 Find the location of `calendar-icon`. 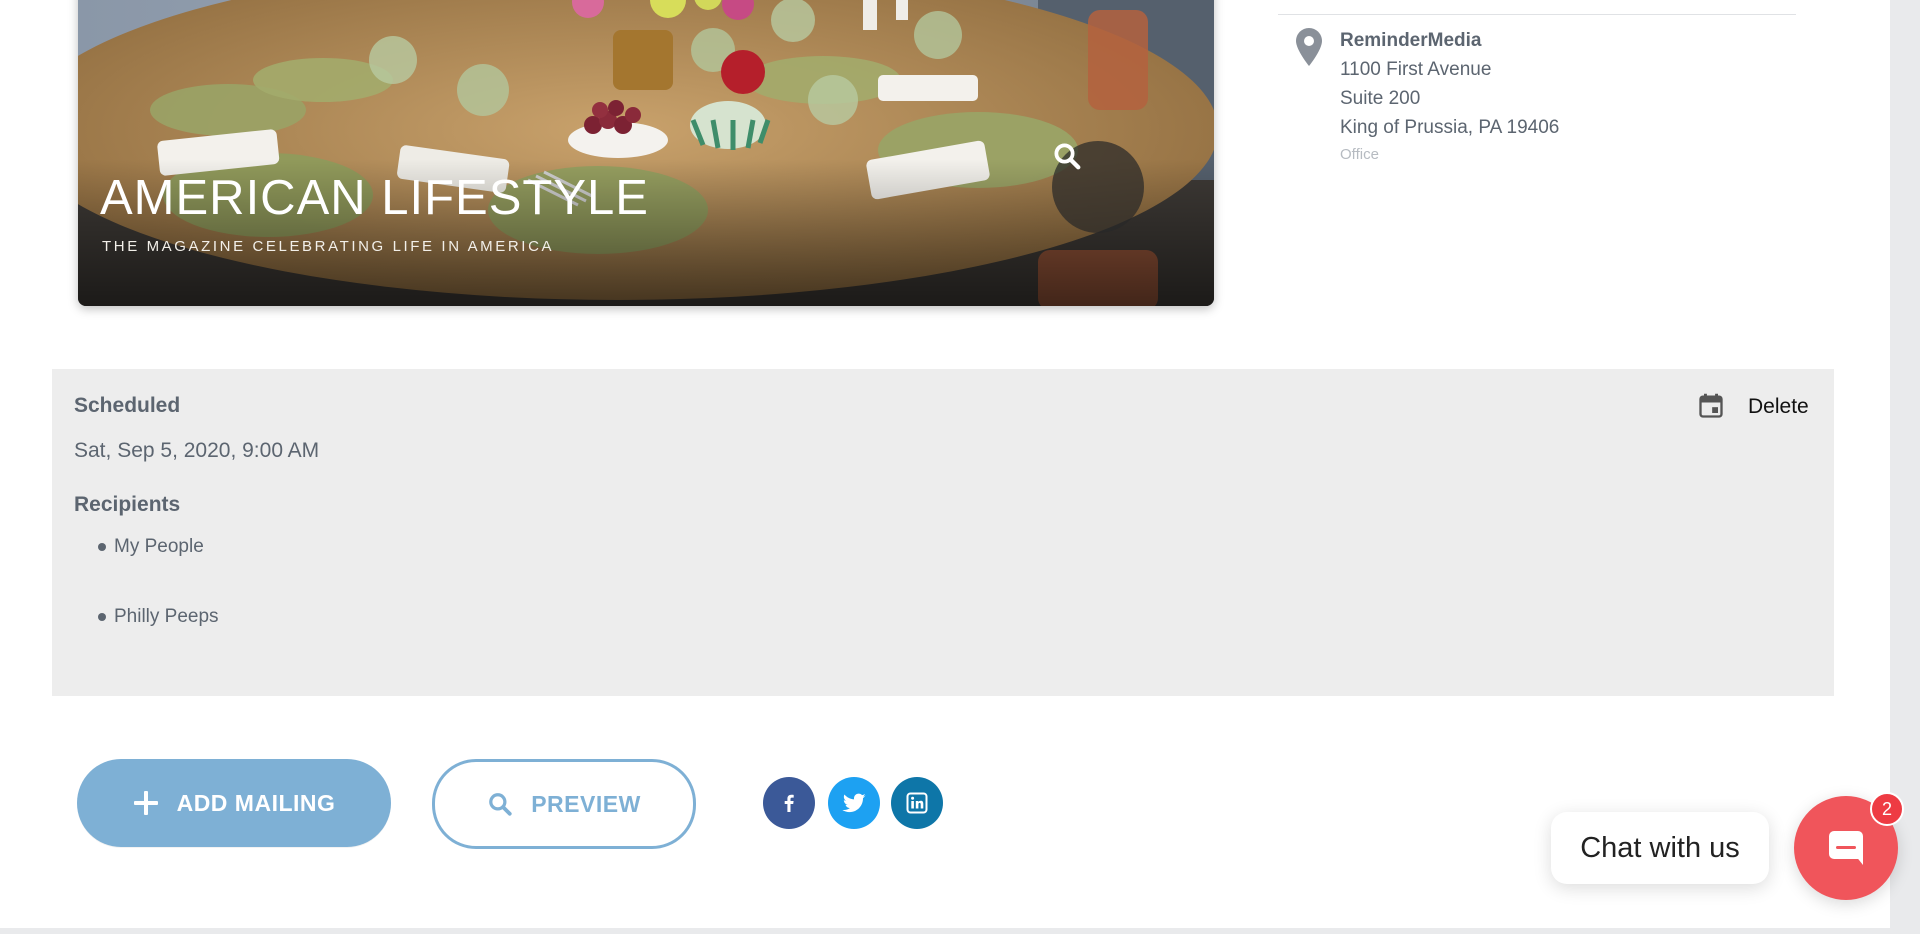

calendar-icon is located at coordinates (1711, 406).